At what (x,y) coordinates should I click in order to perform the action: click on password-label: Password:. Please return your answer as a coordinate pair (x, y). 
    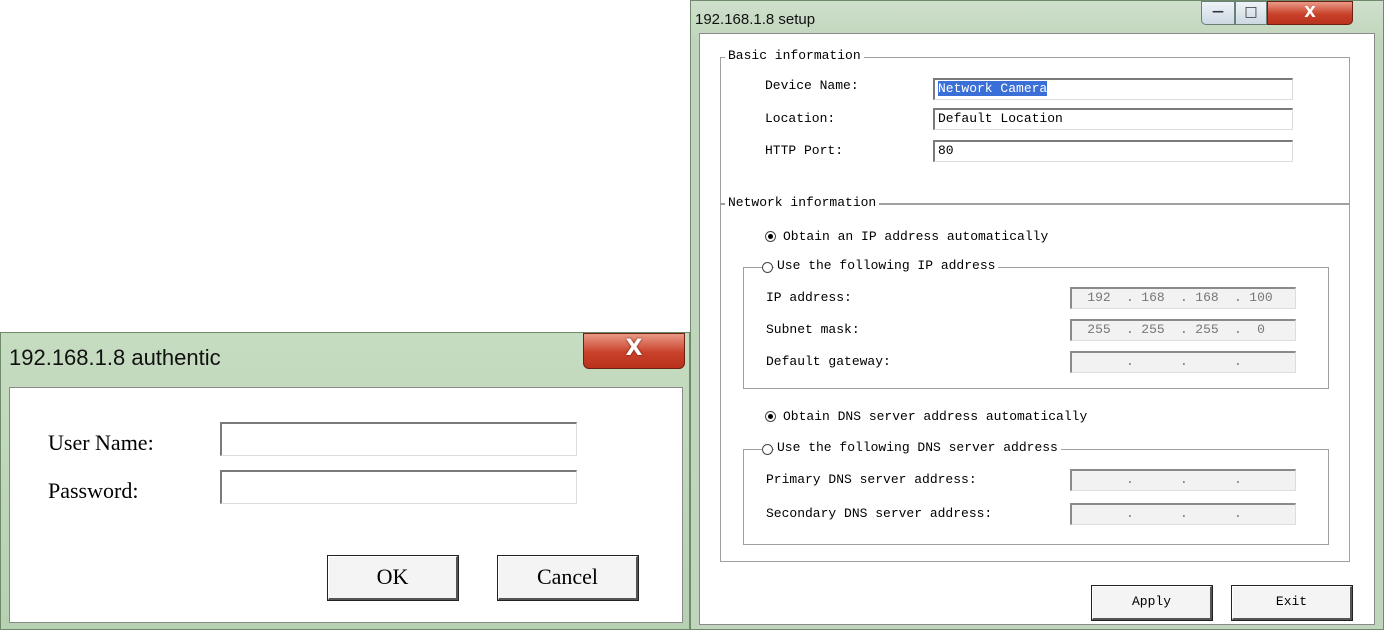
    Looking at the image, I should click on (93, 490).